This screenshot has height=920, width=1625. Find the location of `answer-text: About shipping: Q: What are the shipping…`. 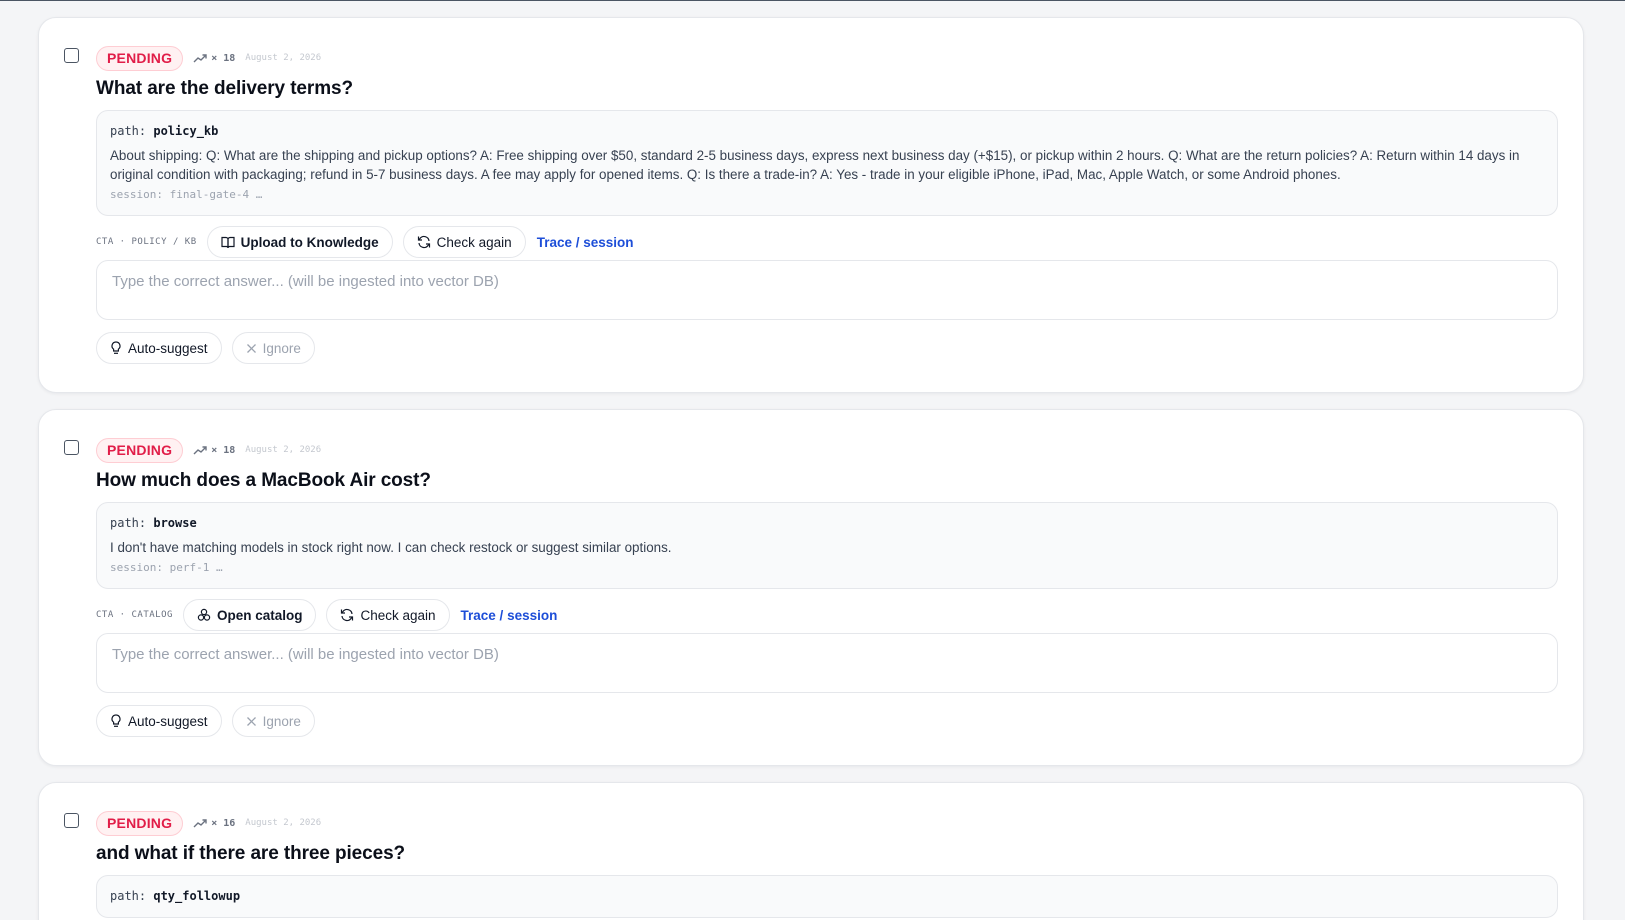

answer-text: About shipping: Q: What are the shipping… is located at coordinates (815, 165).